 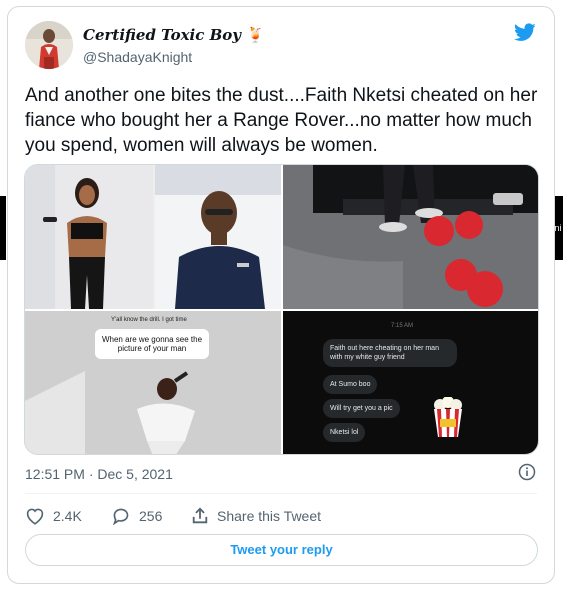 What do you see at coordinates (174, 35) in the screenshot?
I see `author-name: Certified Toxic Boy 🍹` at bounding box center [174, 35].